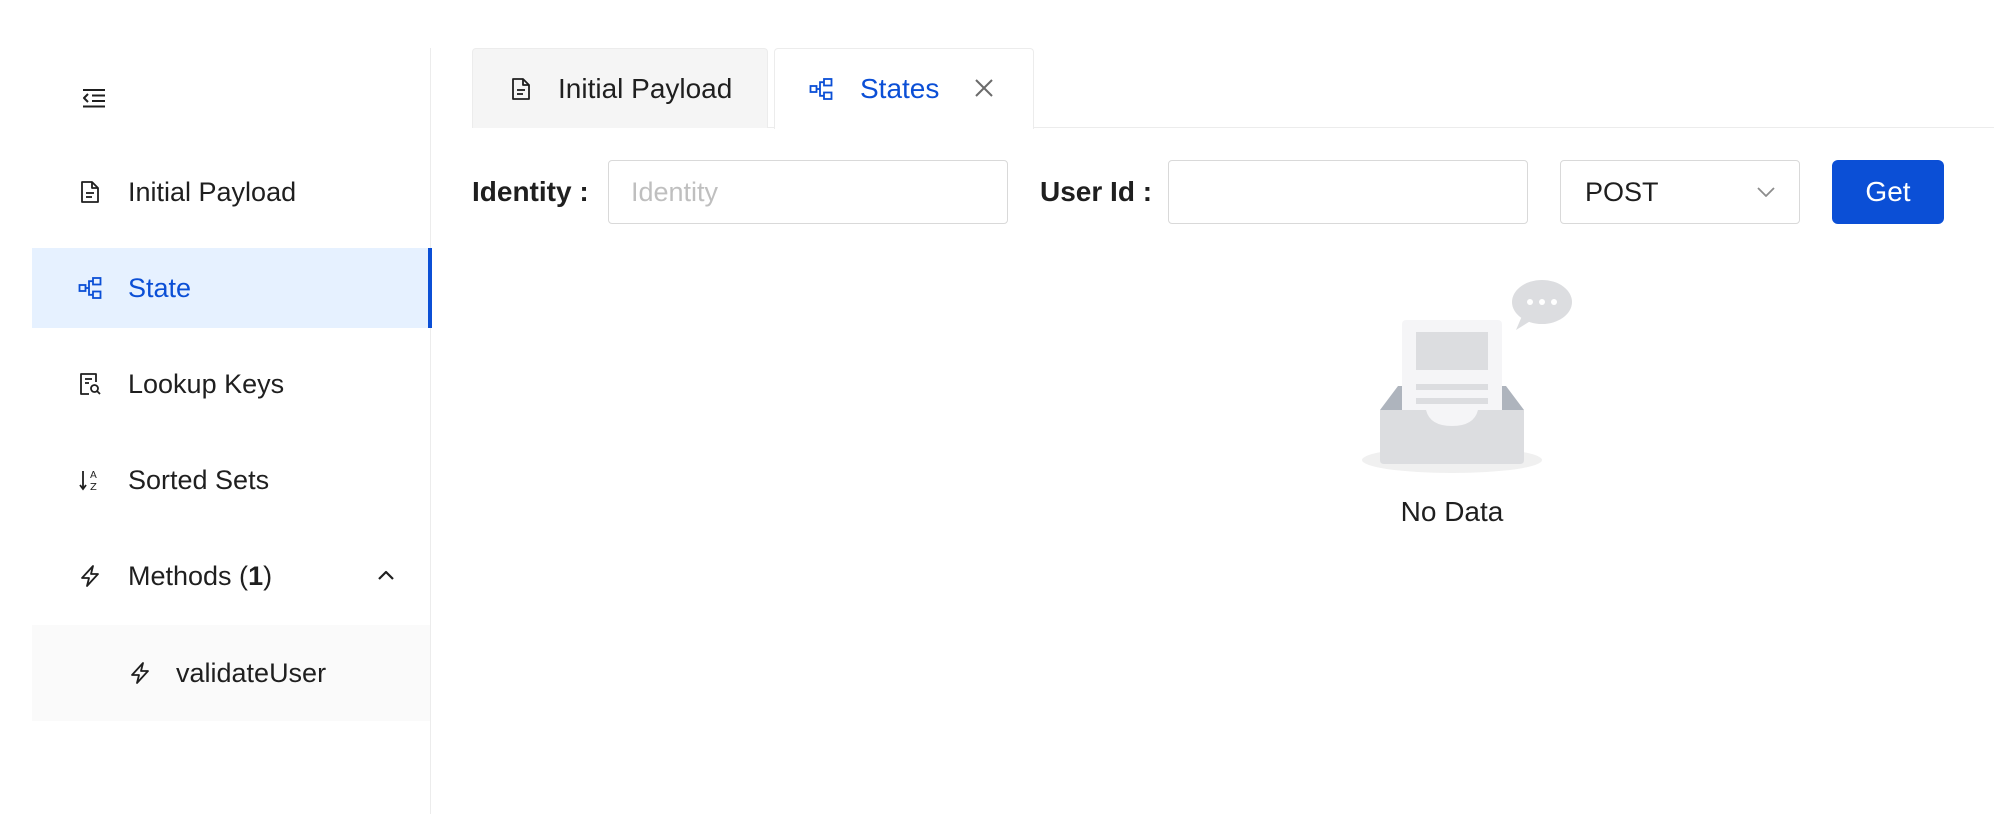 The width and height of the screenshot is (1994, 814). Describe the element at coordinates (1622, 192) in the screenshot. I see `http-method-value: POST` at that location.